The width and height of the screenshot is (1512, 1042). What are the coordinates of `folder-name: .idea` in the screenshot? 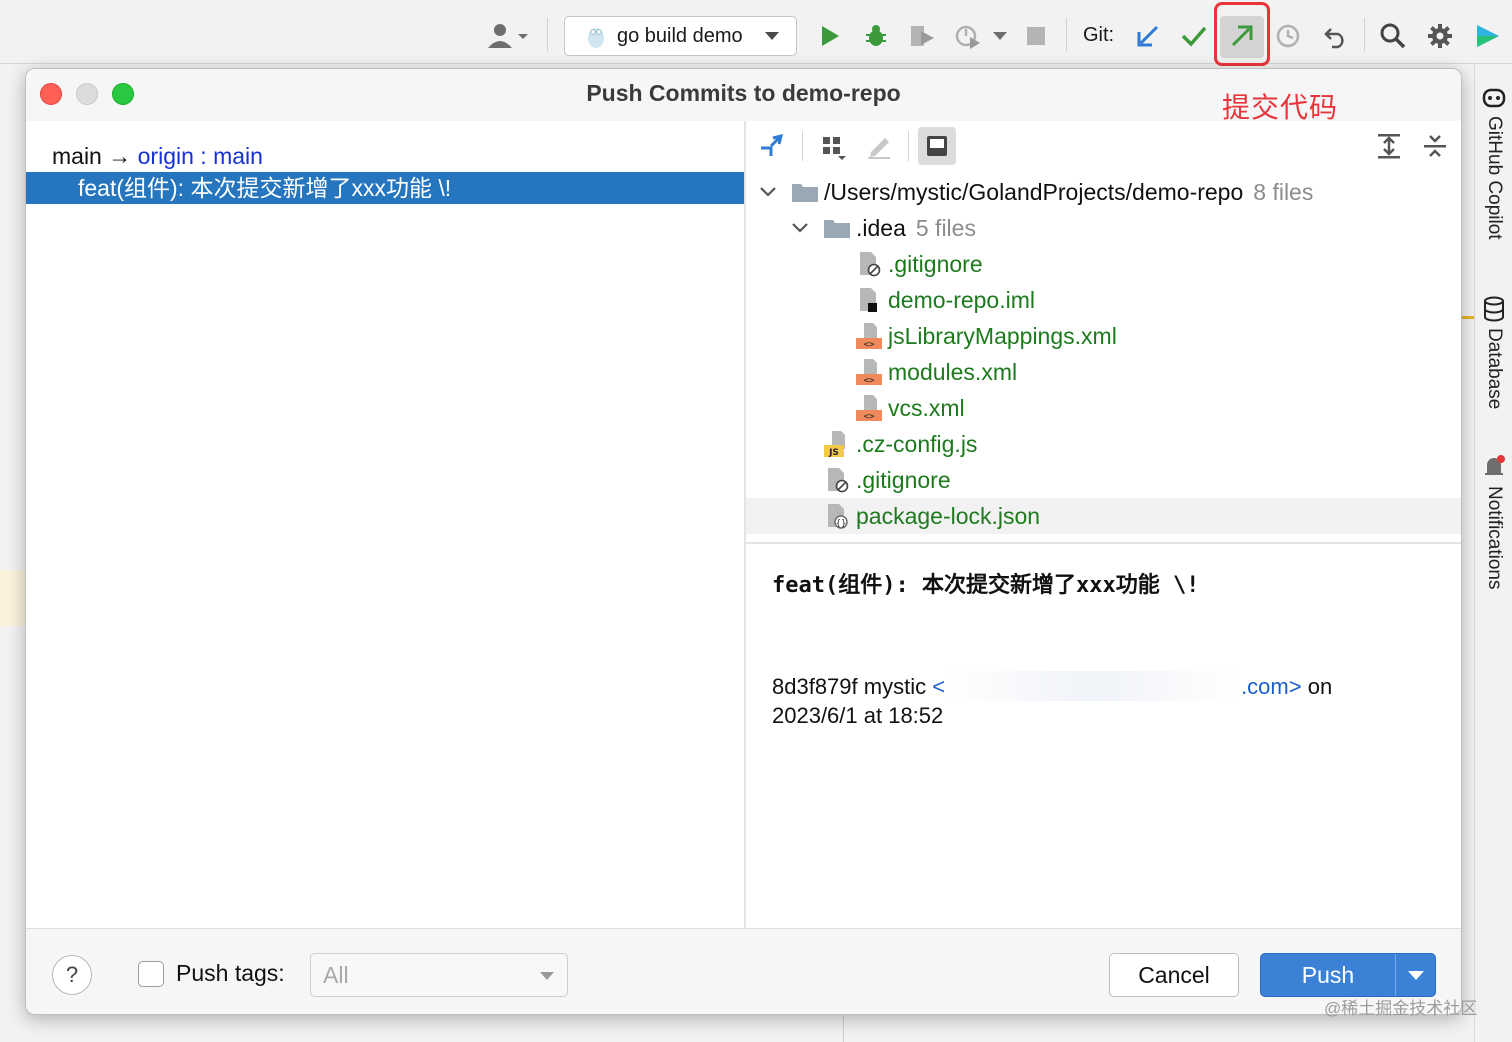 It's located at (881, 227).